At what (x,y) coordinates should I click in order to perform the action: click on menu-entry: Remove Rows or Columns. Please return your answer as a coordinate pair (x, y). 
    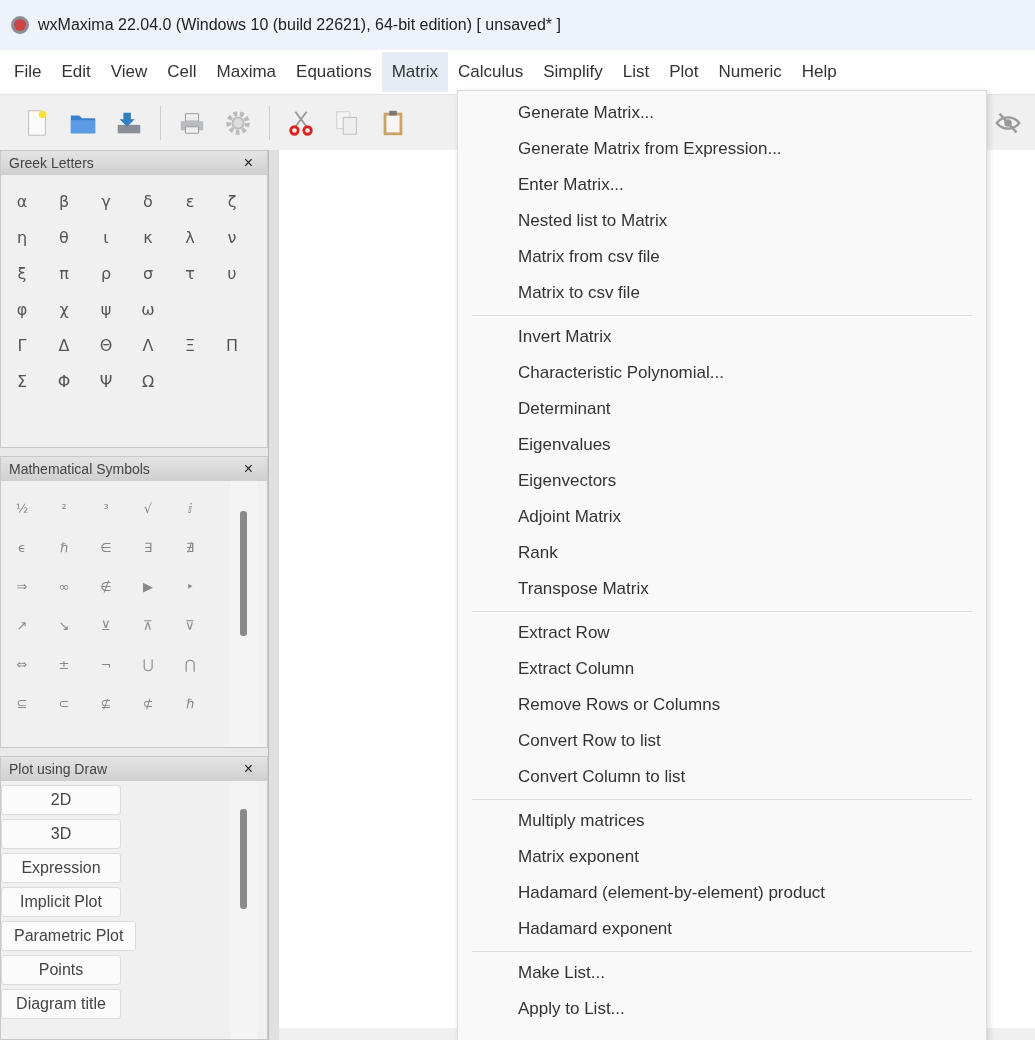
    Looking at the image, I should click on (722, 705).